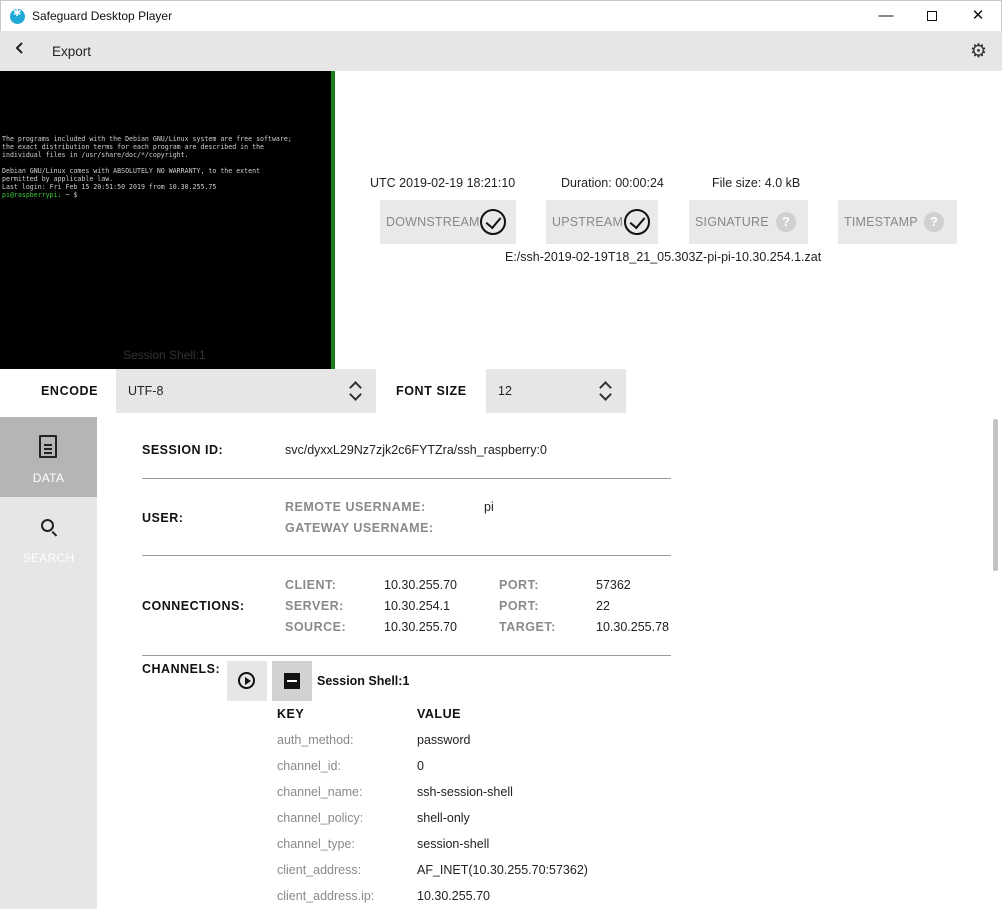 Image resolution: width=1002 pixels, height=909 pixels. Describe the element at coordinates (417, 606) in the screenshot. I see `server-value: 10.30.254.1` at that location.